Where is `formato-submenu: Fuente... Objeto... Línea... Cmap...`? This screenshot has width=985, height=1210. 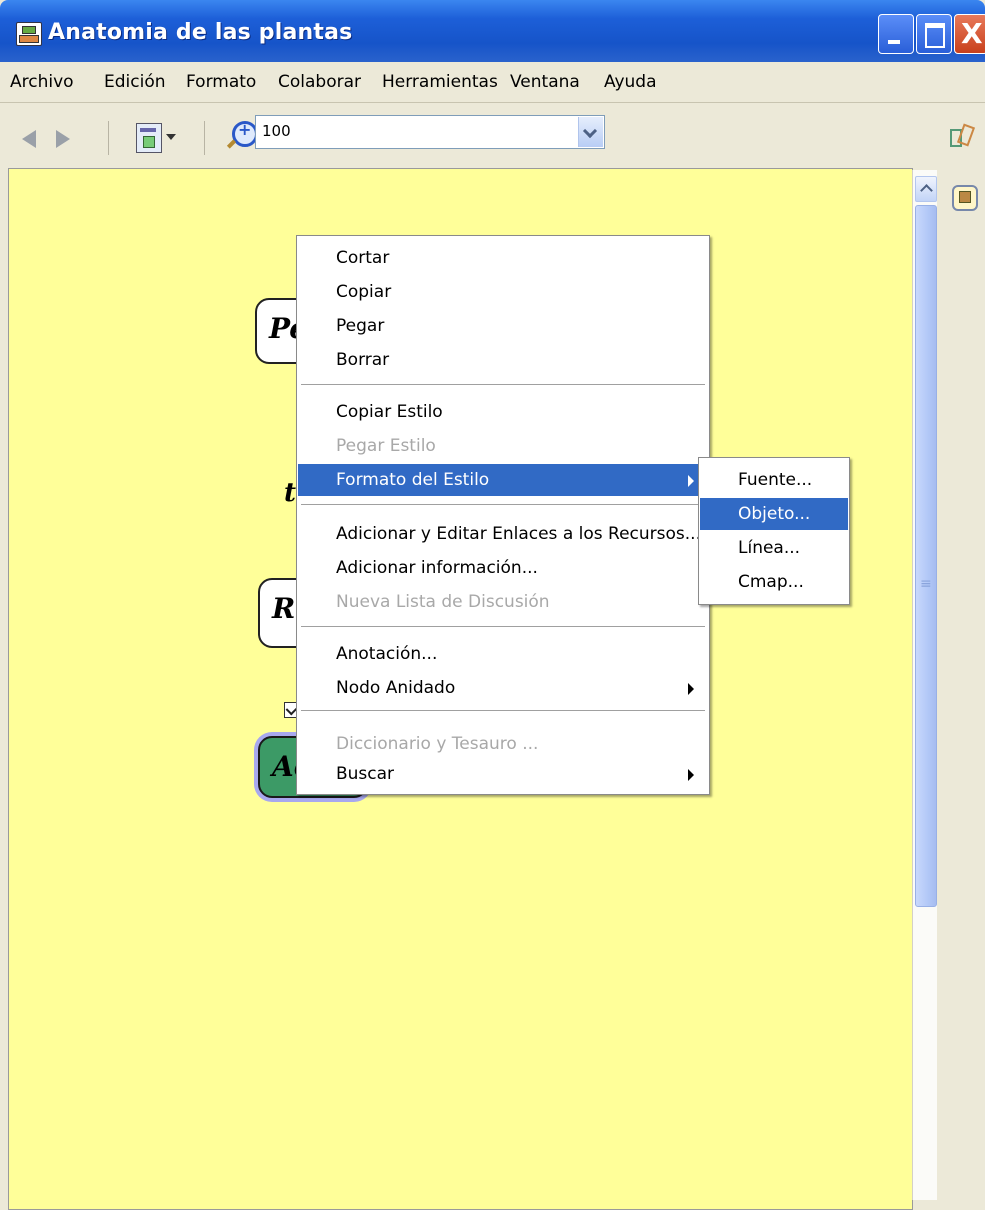 formato-submenu: Fuente... Objeto... Línea... Cmap... is located at coordinates (774, 531).